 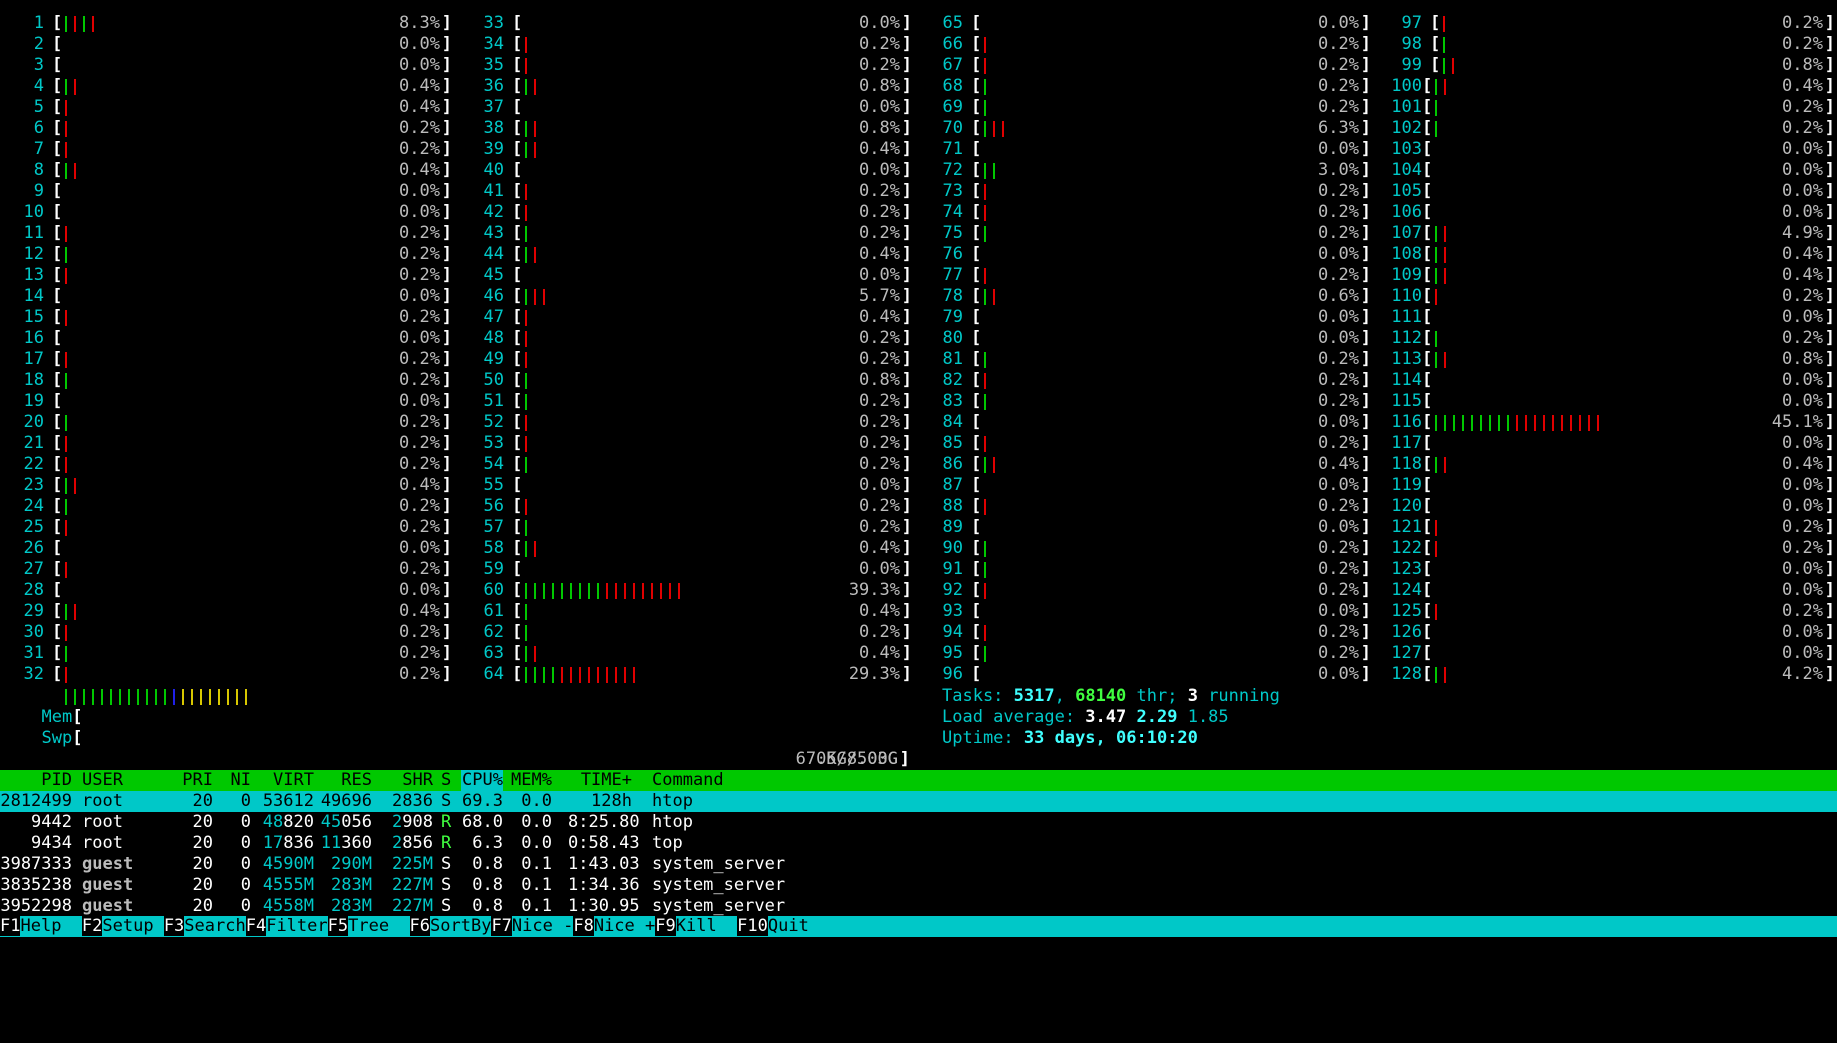 I want to click on cpu-meter: 128[4.2%], so click(x=1606, y=674).